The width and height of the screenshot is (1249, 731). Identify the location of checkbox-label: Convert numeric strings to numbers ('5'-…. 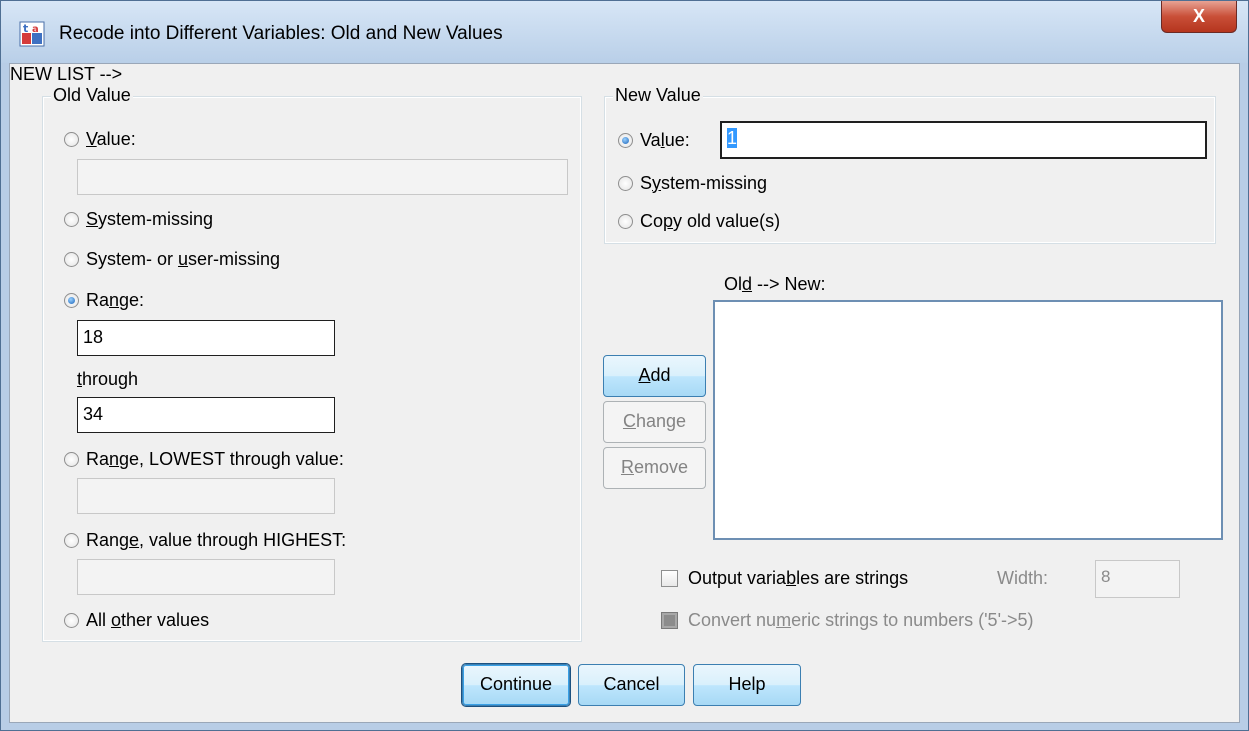
(861, 620).